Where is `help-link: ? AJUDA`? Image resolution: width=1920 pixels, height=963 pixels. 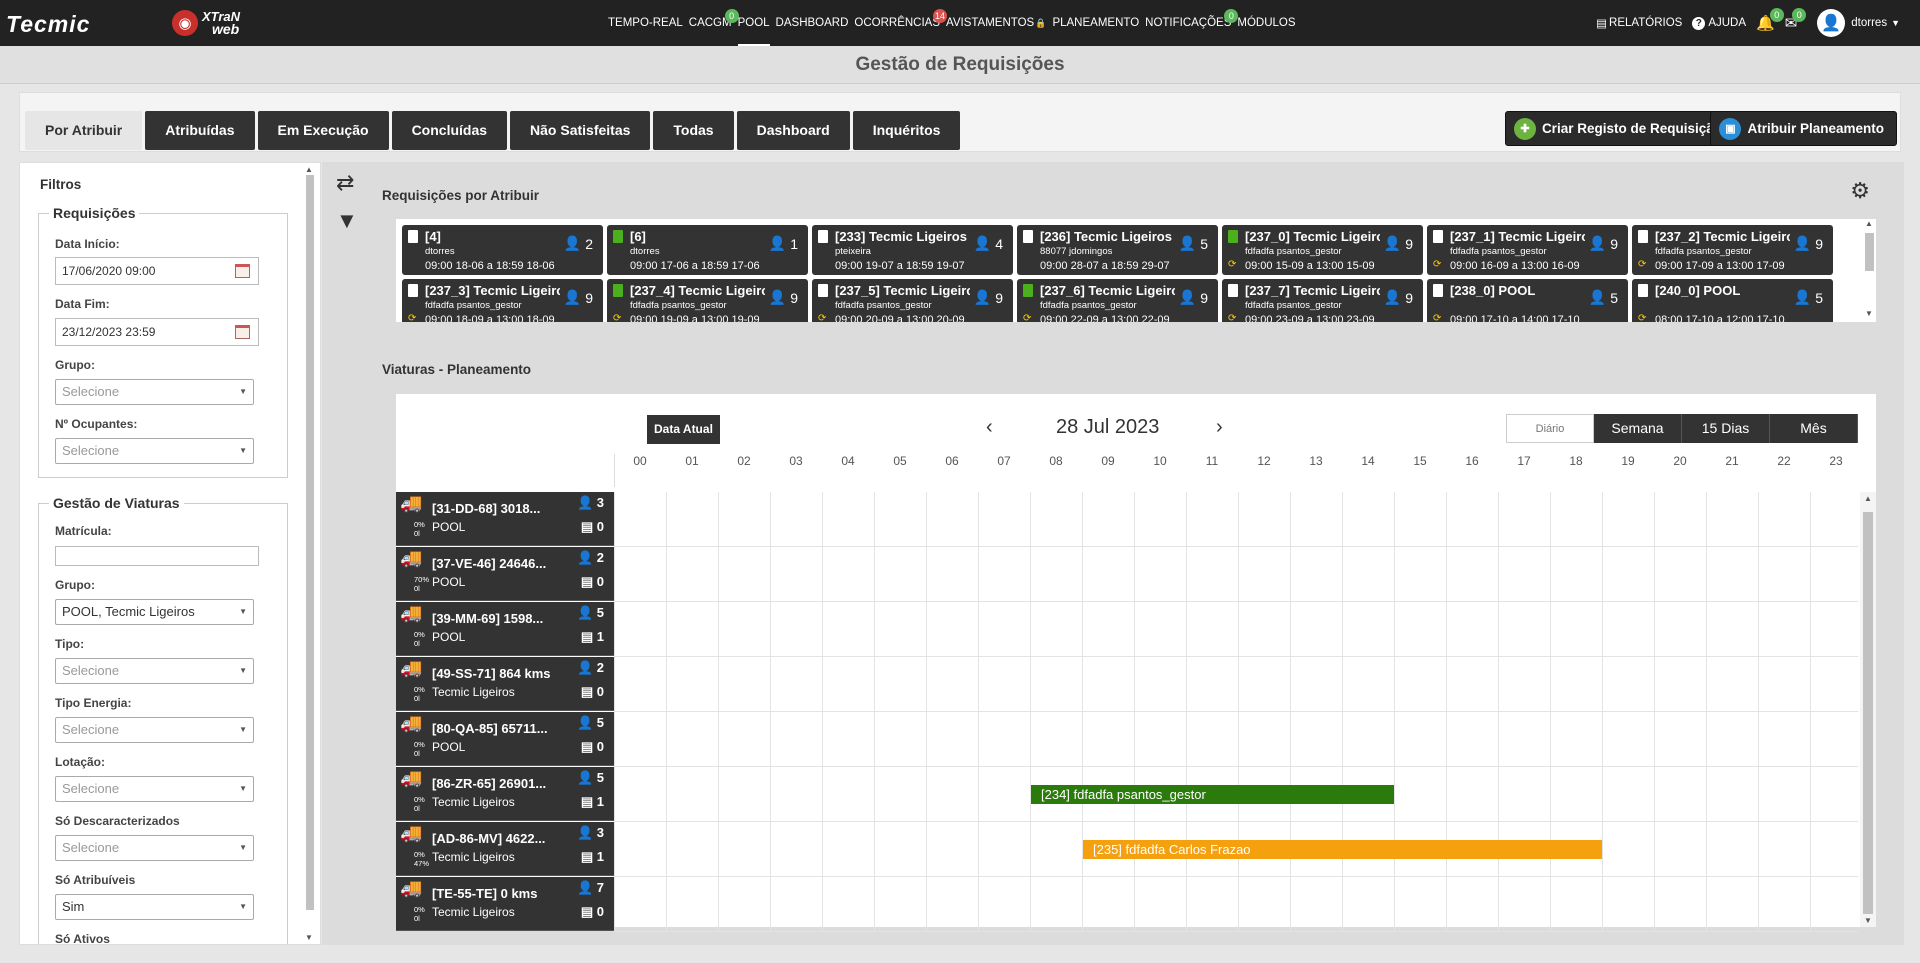 help-link: ? AJUDA is located at coordinates (1719, 23).